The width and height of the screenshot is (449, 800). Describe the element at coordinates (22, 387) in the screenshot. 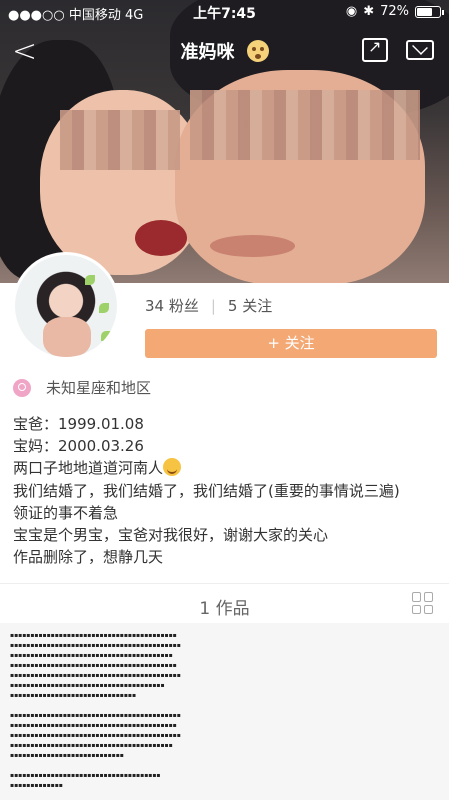

I see `location-icon` at that location.